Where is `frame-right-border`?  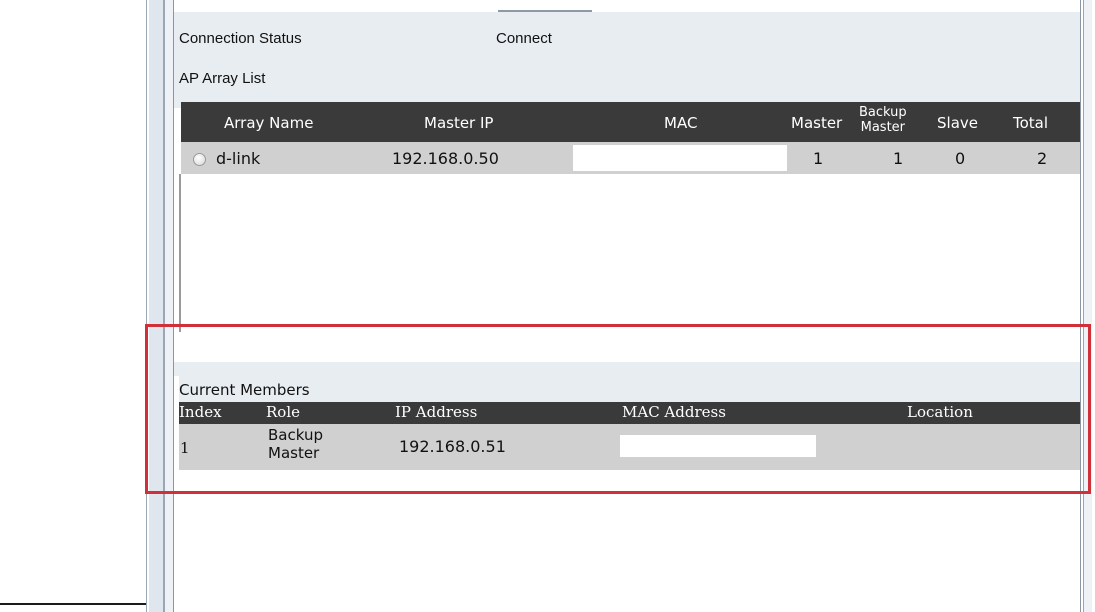
frame-right-border is located at coordinates (1087, 306).